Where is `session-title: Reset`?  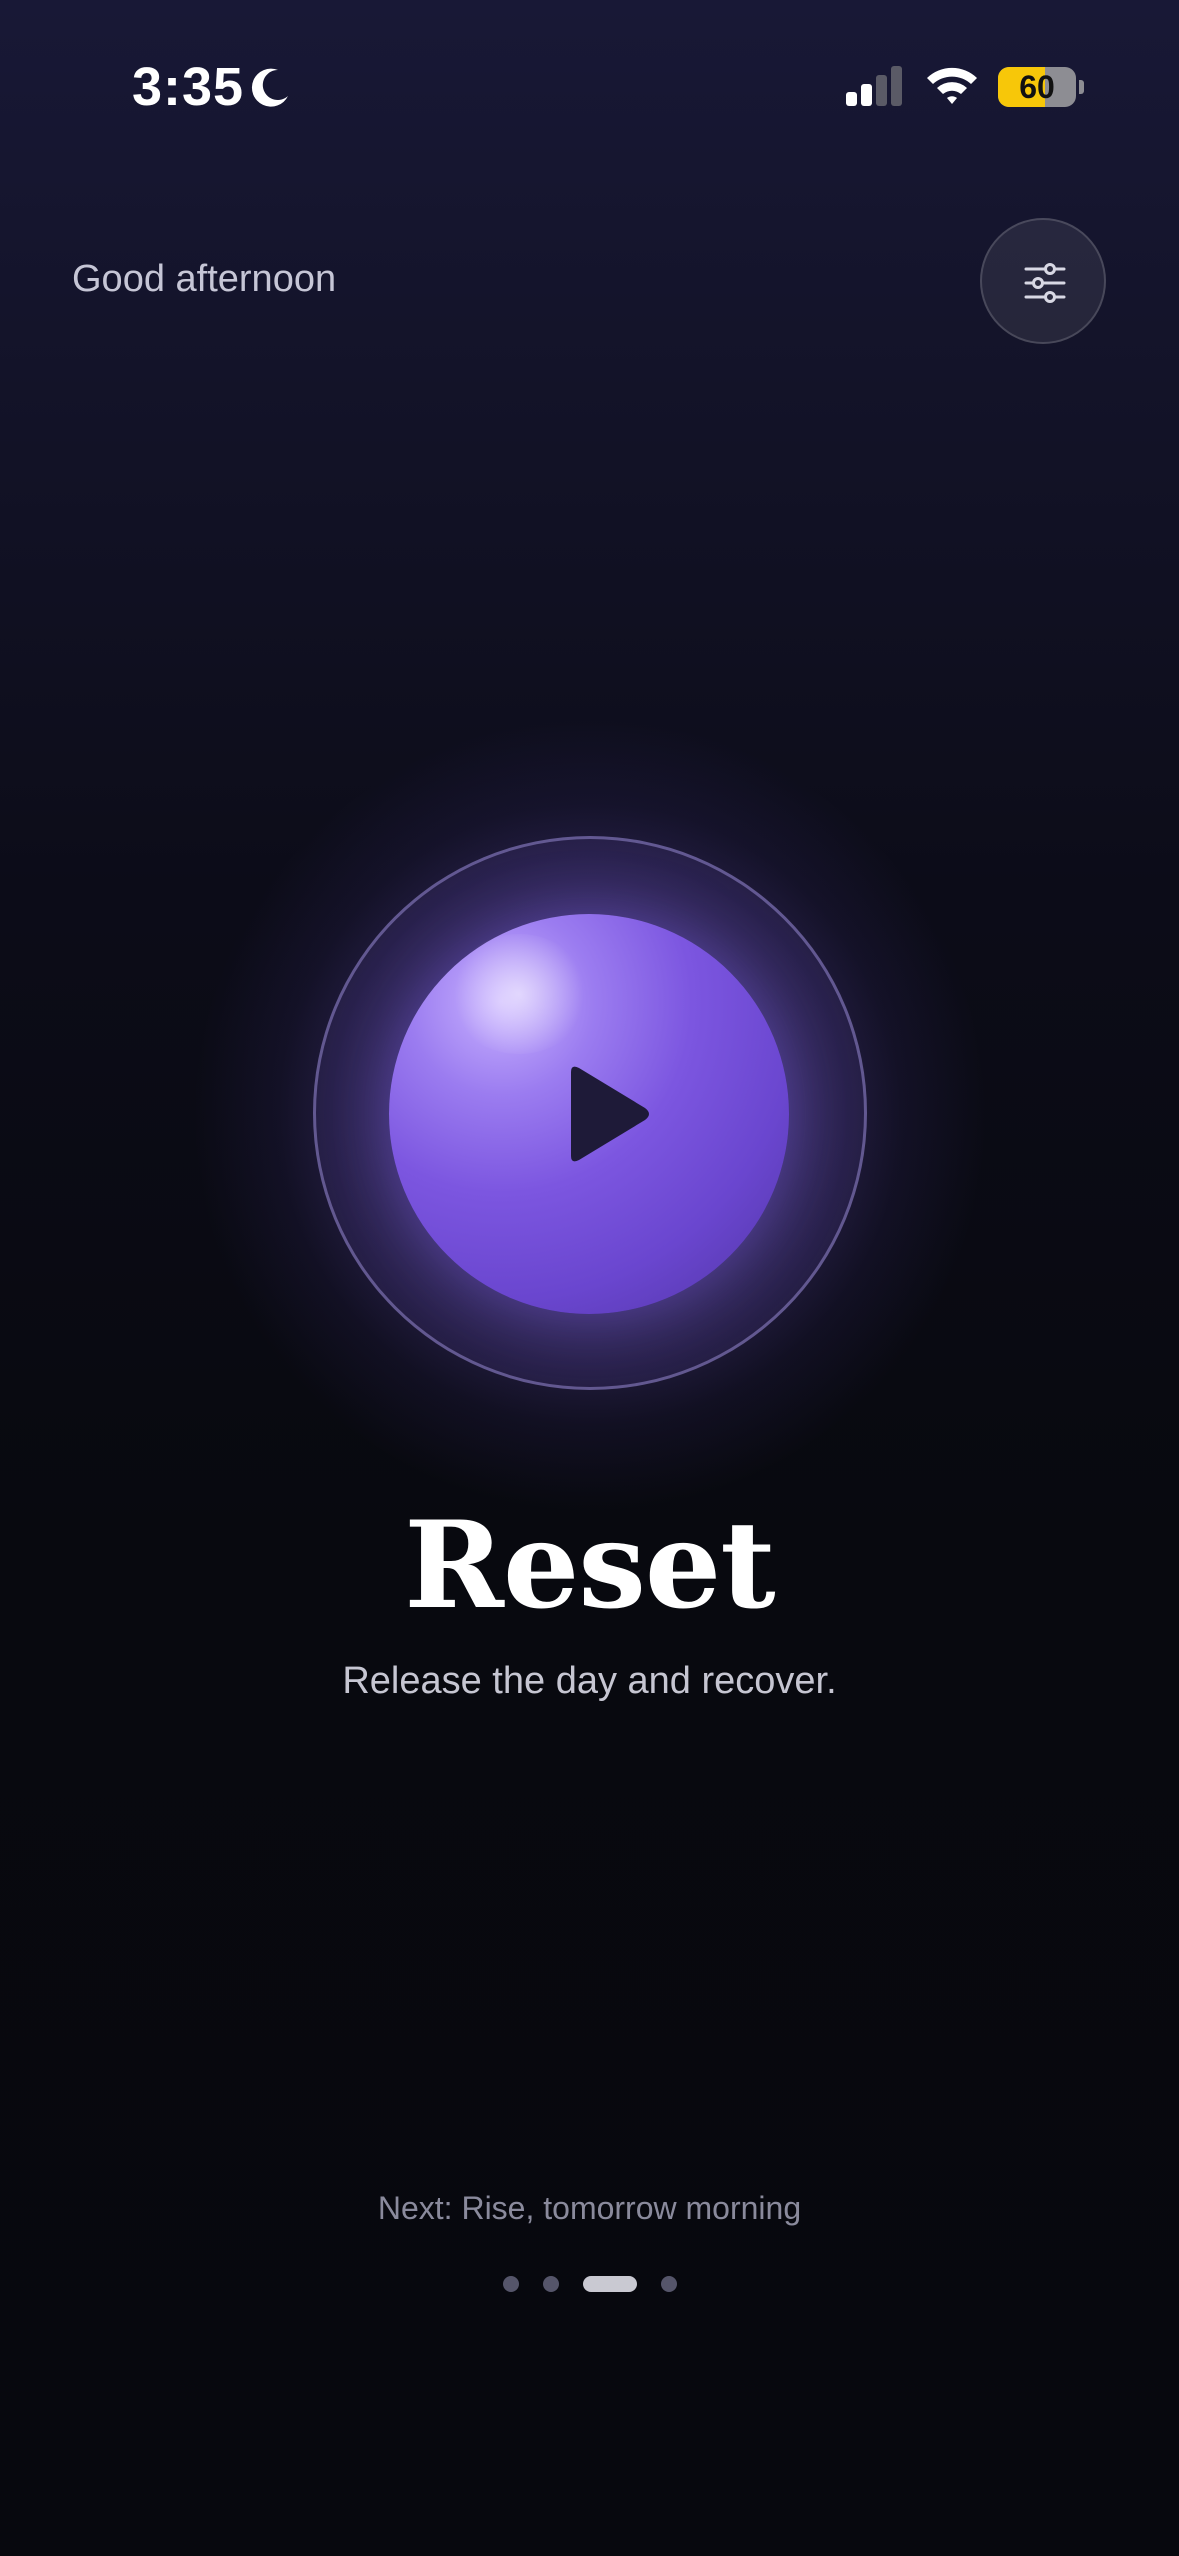
session-title: Reset is located at coordinates (589, 1565).